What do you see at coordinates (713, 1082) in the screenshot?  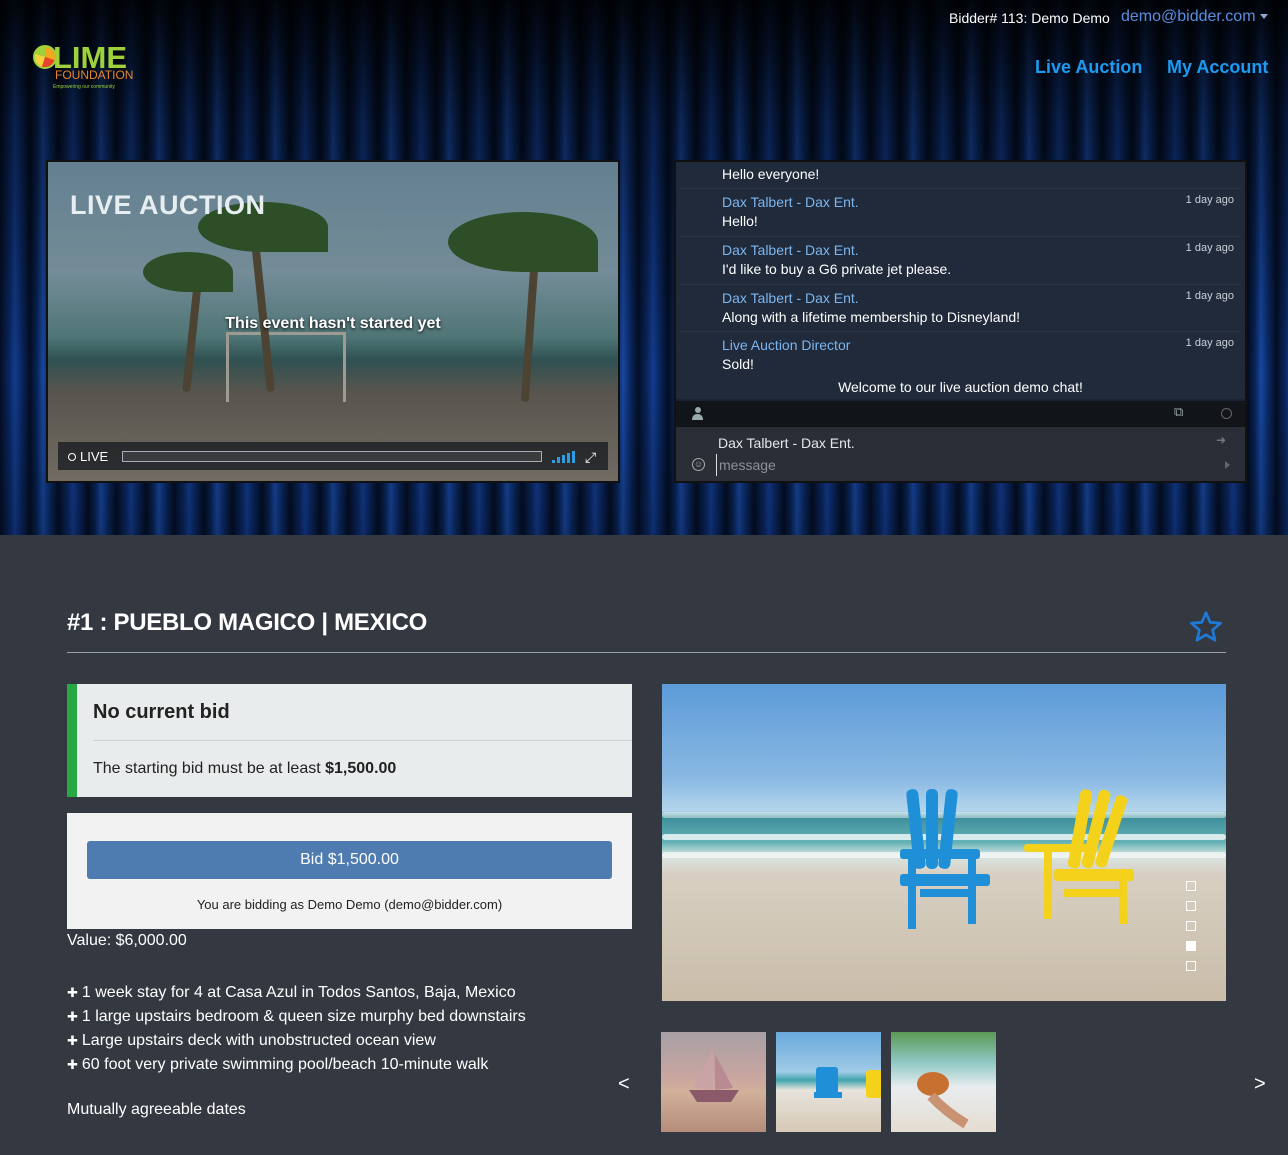 I see `thumbnail-boat` at bounding box center [713, 1082].